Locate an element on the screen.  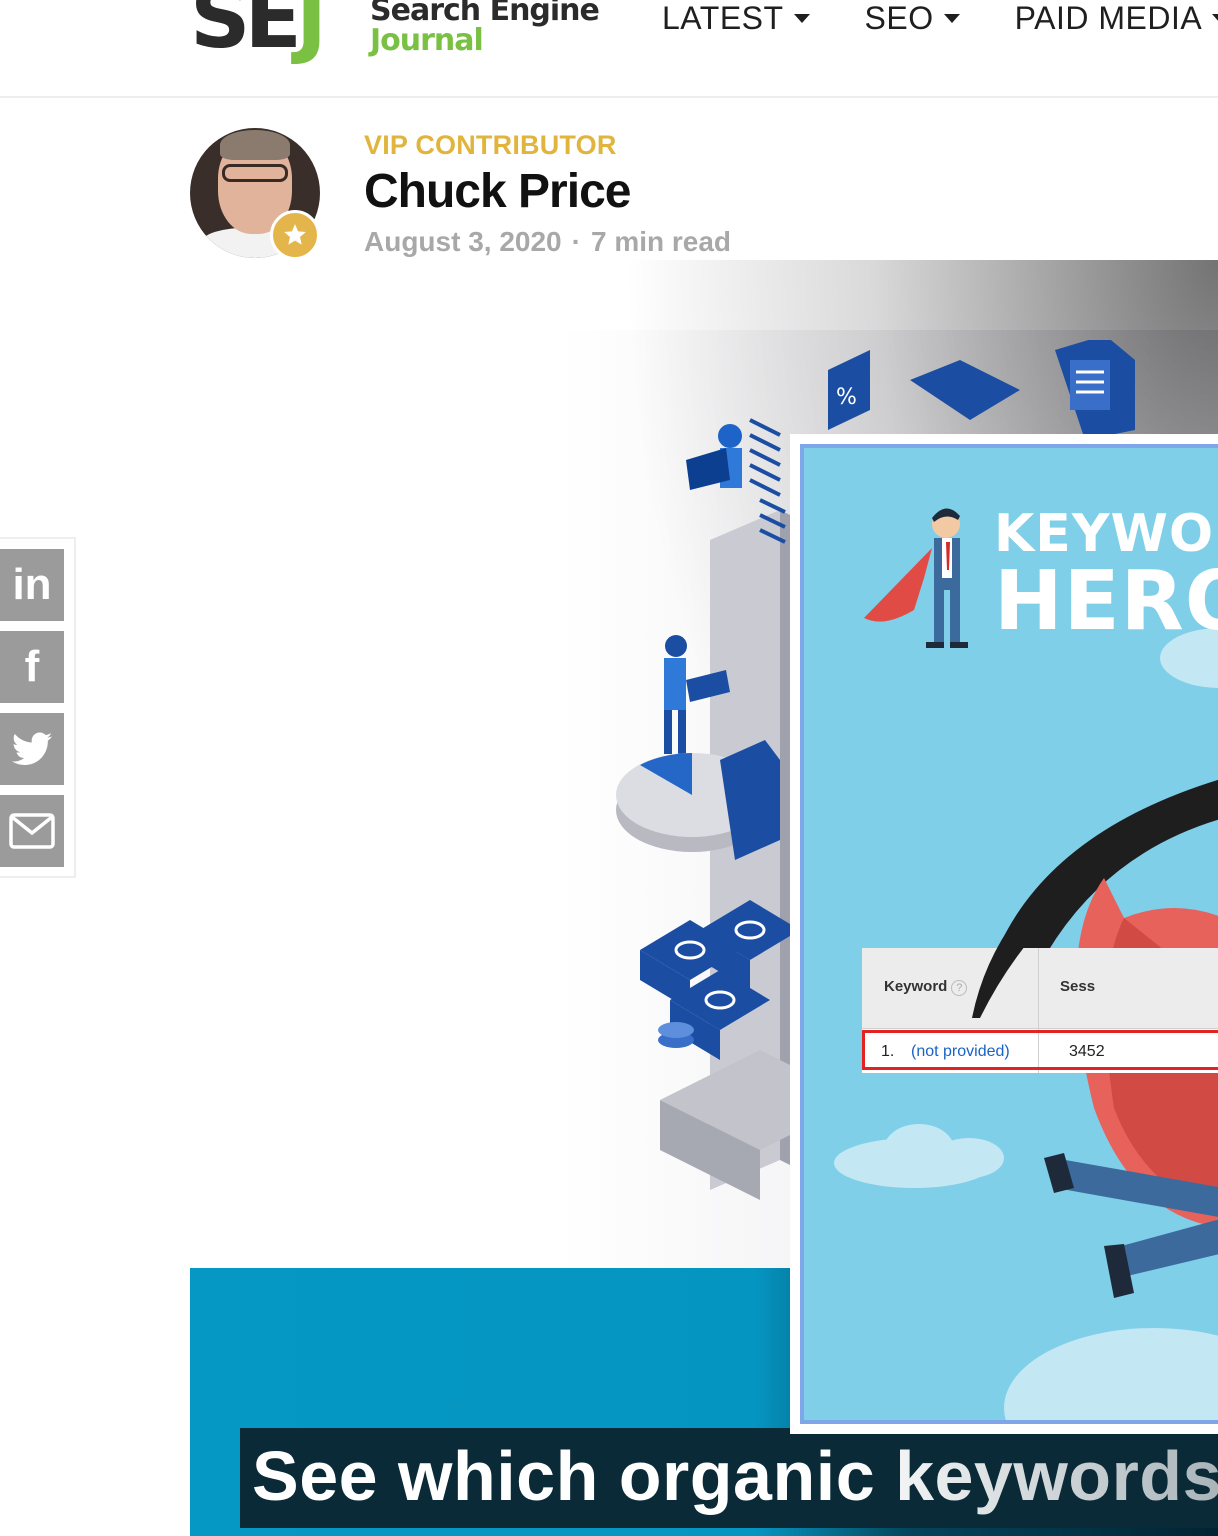
nav-item-seo: SEO is located at coordinates (912, 19).